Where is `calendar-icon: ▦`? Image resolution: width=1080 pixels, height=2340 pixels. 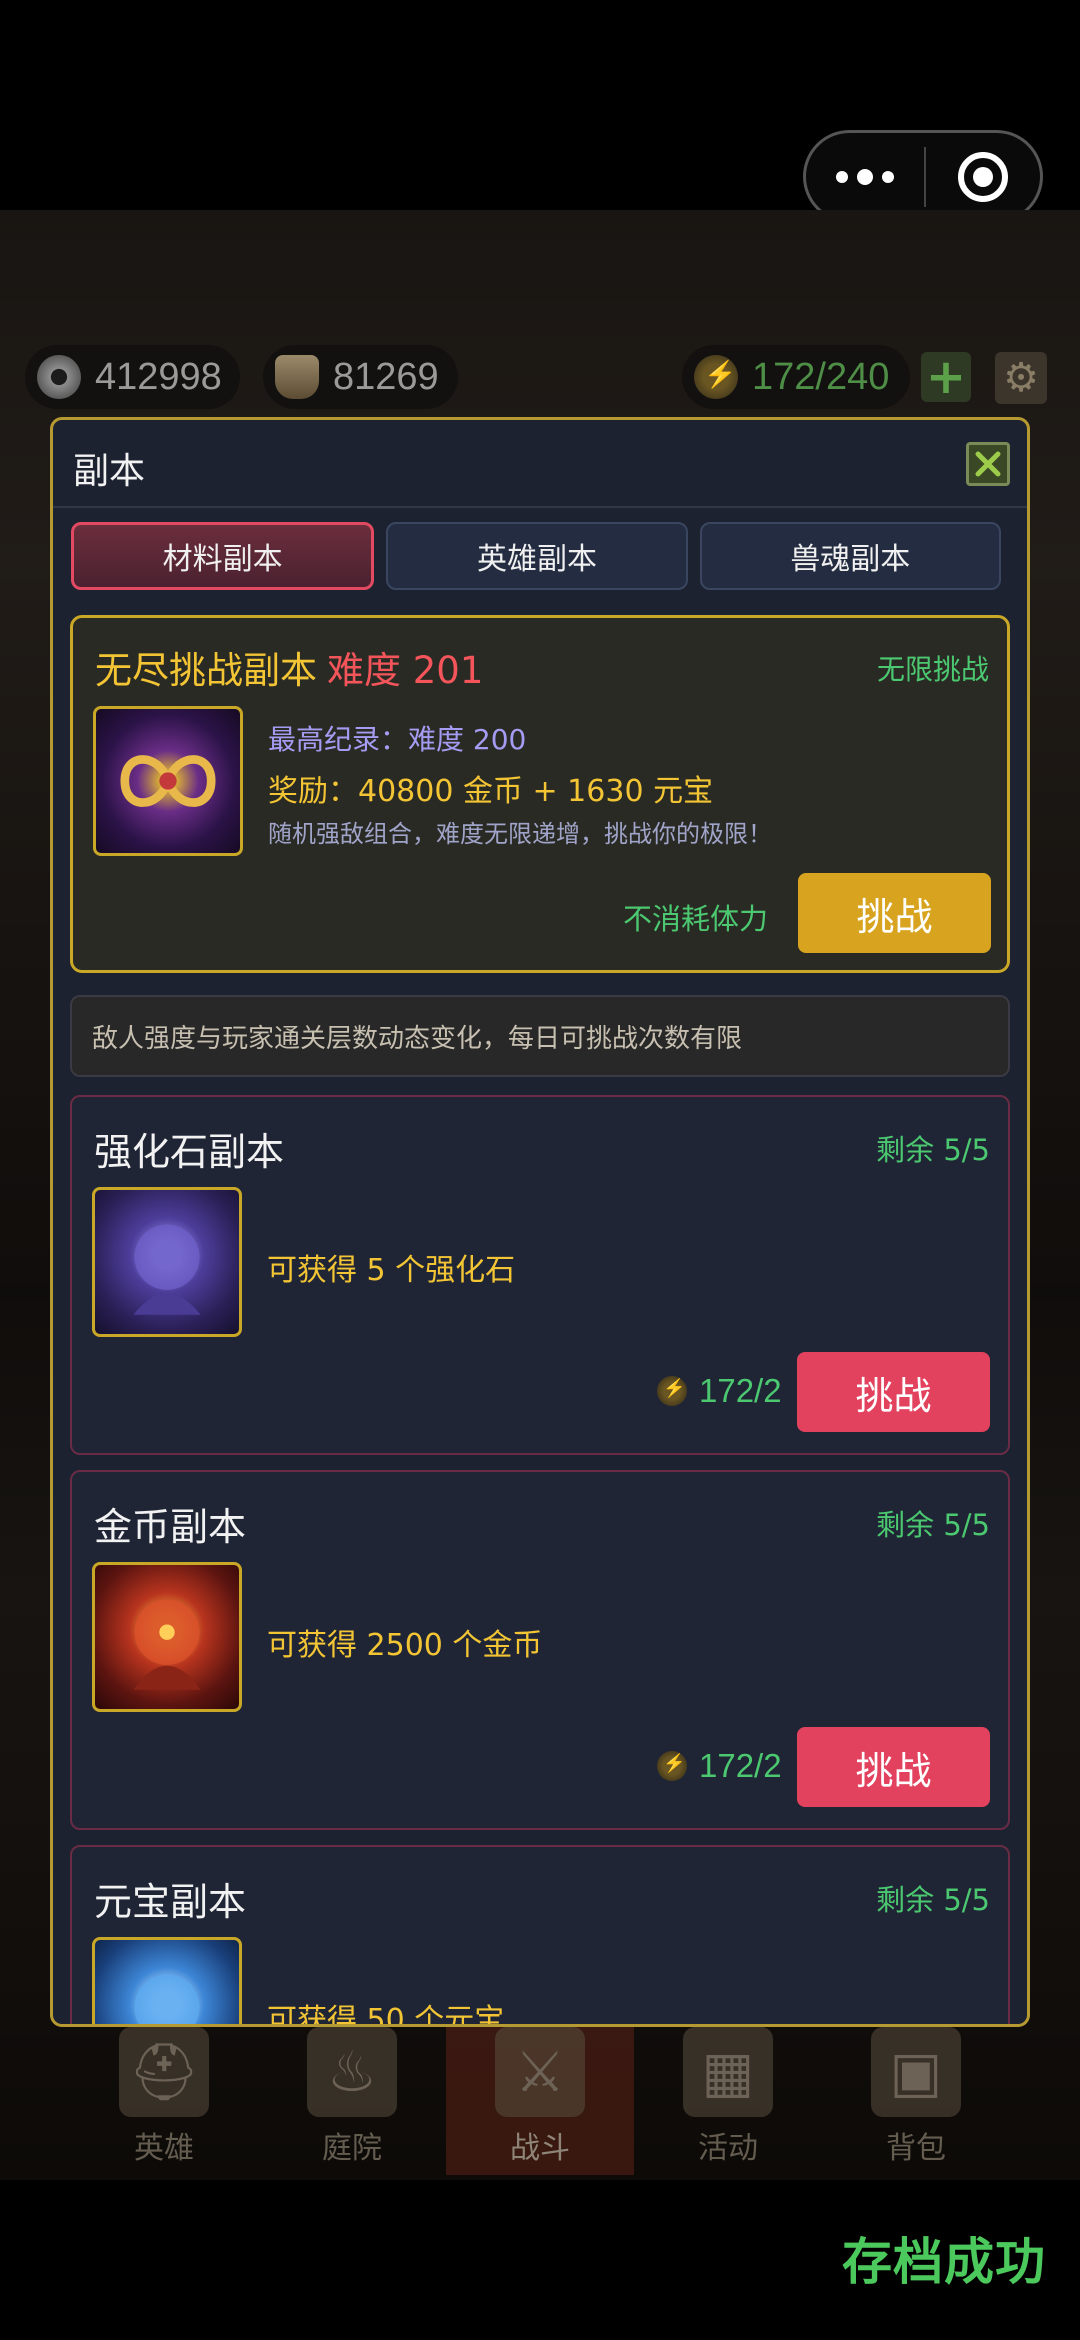
calendar-icon: ▦ is located at coordinates (728, 2072).